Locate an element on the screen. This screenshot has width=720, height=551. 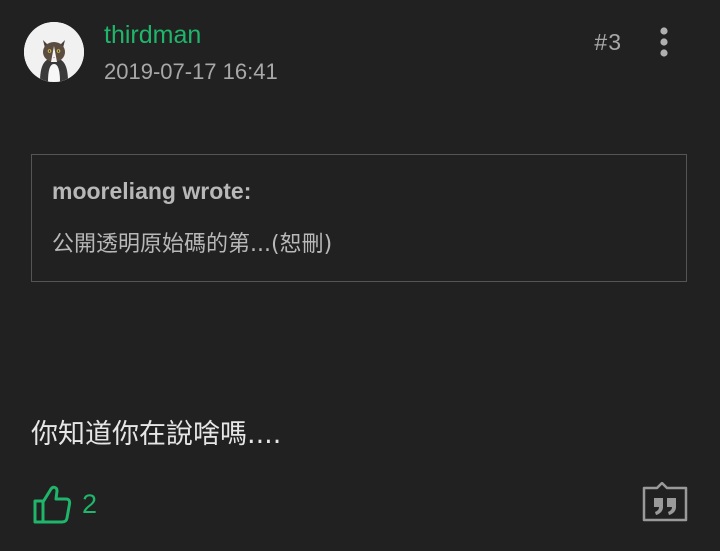
more-vertical-icon is located at coordinates (664, 42).